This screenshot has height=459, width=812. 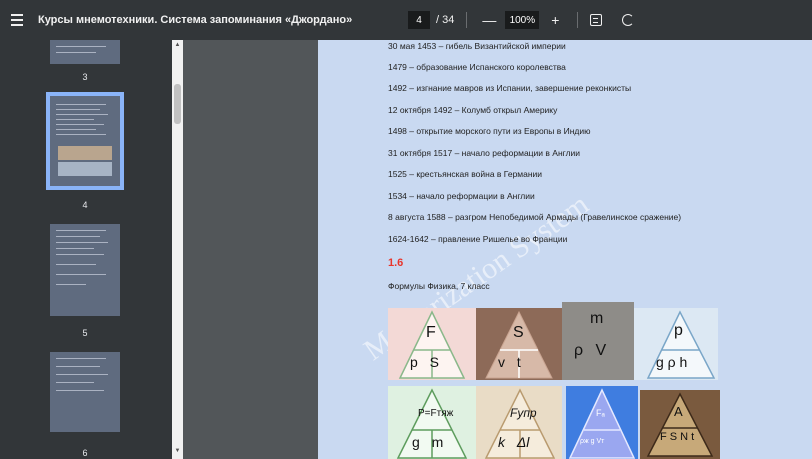 What do you see at coordinates (177, 451) in the screenshot?
I see `scroll-down-icon: ▼` at bounding box center [177, 451].